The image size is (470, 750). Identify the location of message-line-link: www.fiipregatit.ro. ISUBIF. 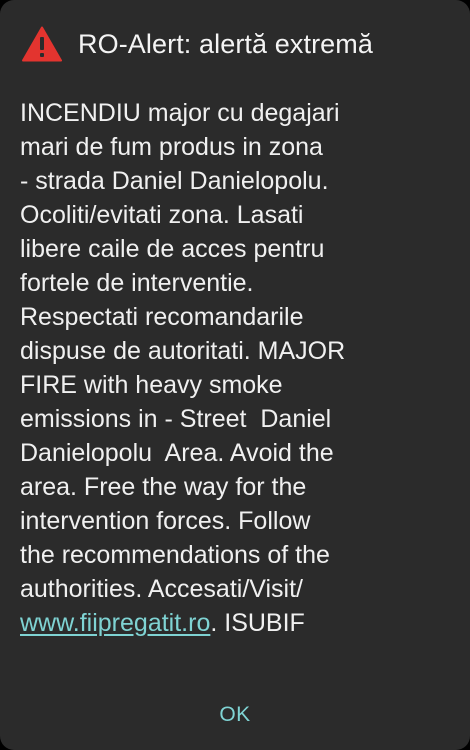
(230, 623).